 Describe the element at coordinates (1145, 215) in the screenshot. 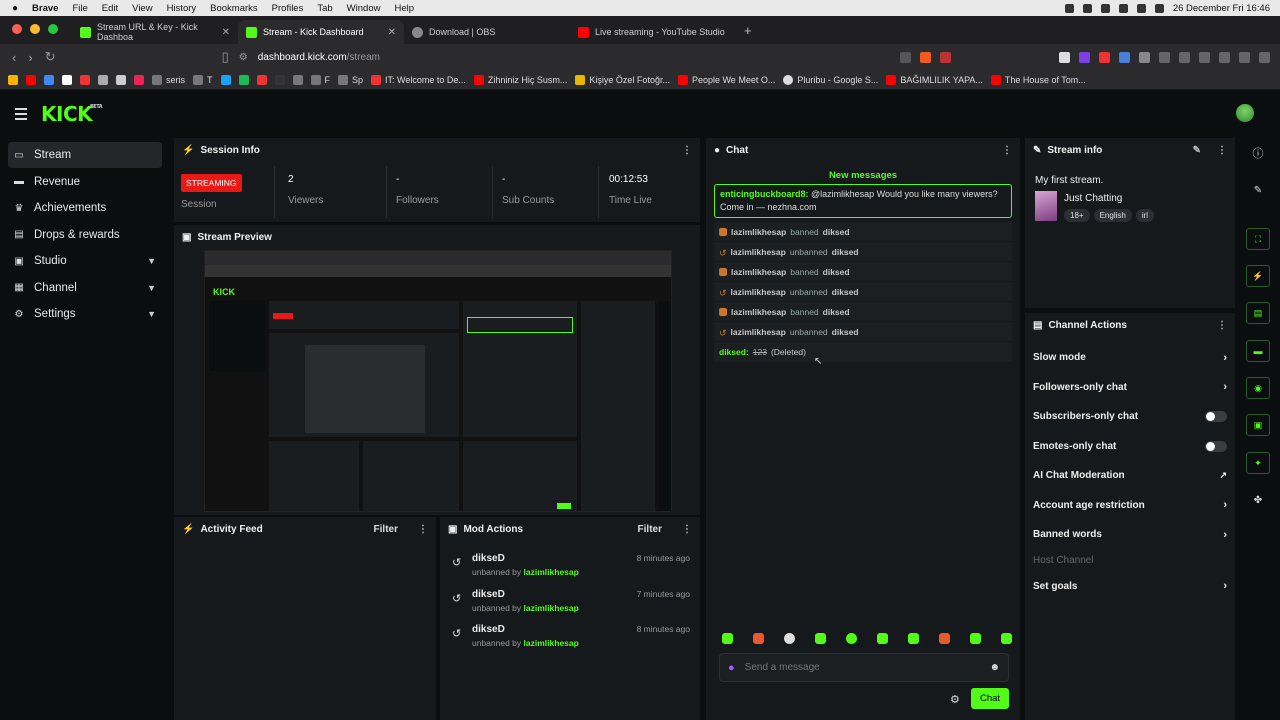

I see `tag-chip: irl` at that location.